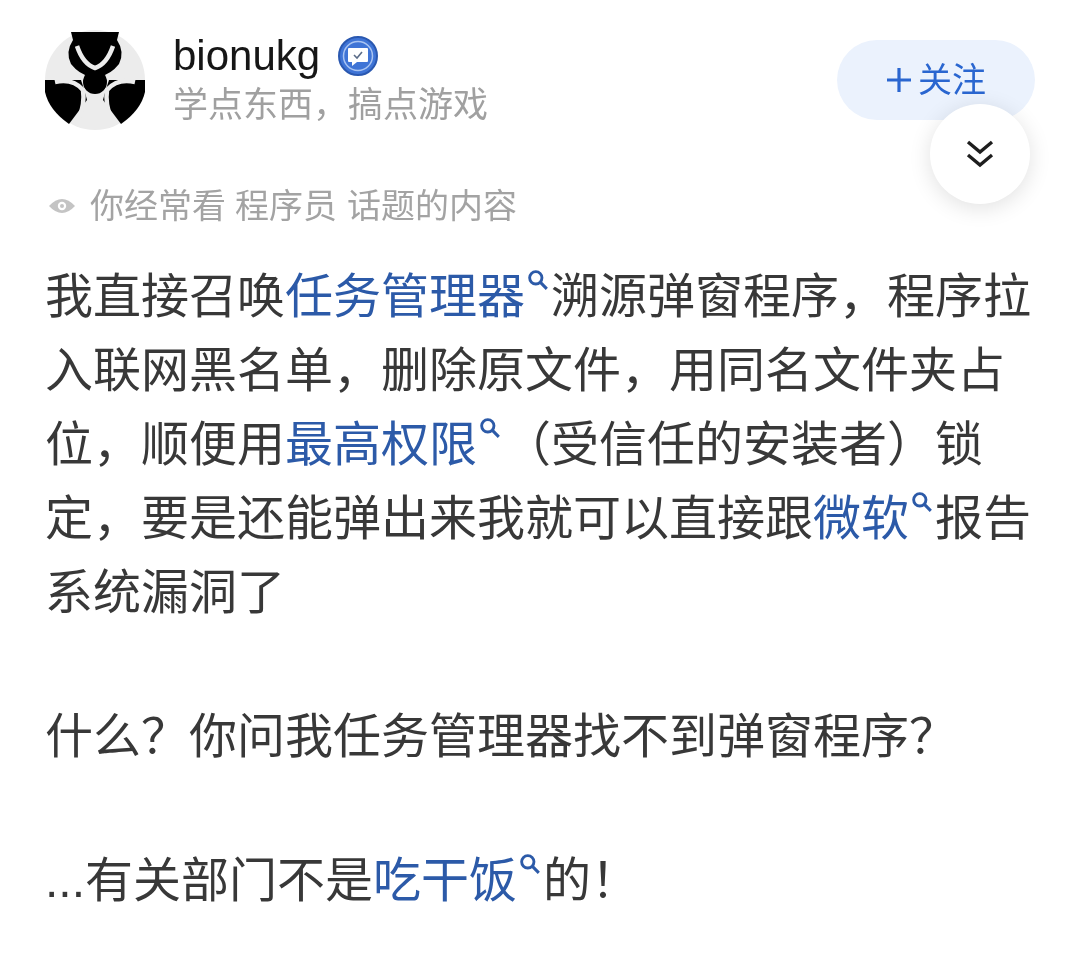 The height and width of the screenshot is (975, 1080). I want to click on keyword-link: 最高权限, so click(394, 445).